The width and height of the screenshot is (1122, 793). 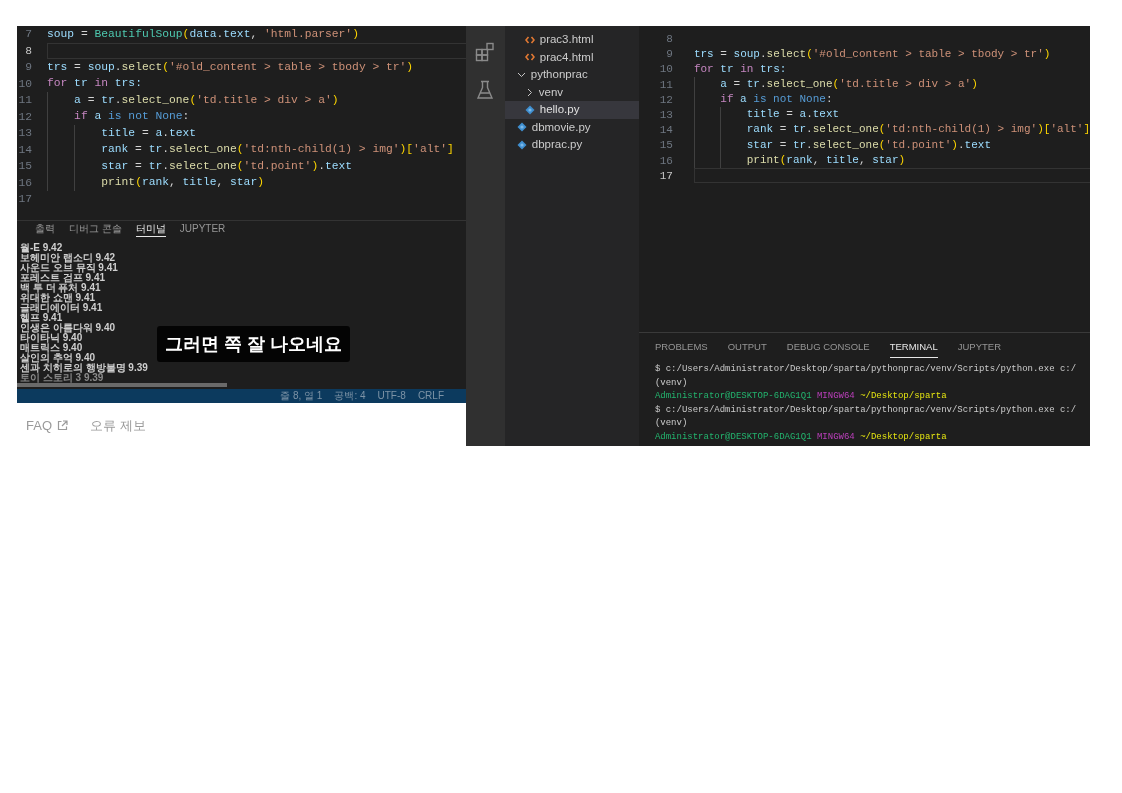 What do you see at coordinates (150, 230) in the screenshot?
I see `panel-tab: 터미널` at bounding box center [150, 230].